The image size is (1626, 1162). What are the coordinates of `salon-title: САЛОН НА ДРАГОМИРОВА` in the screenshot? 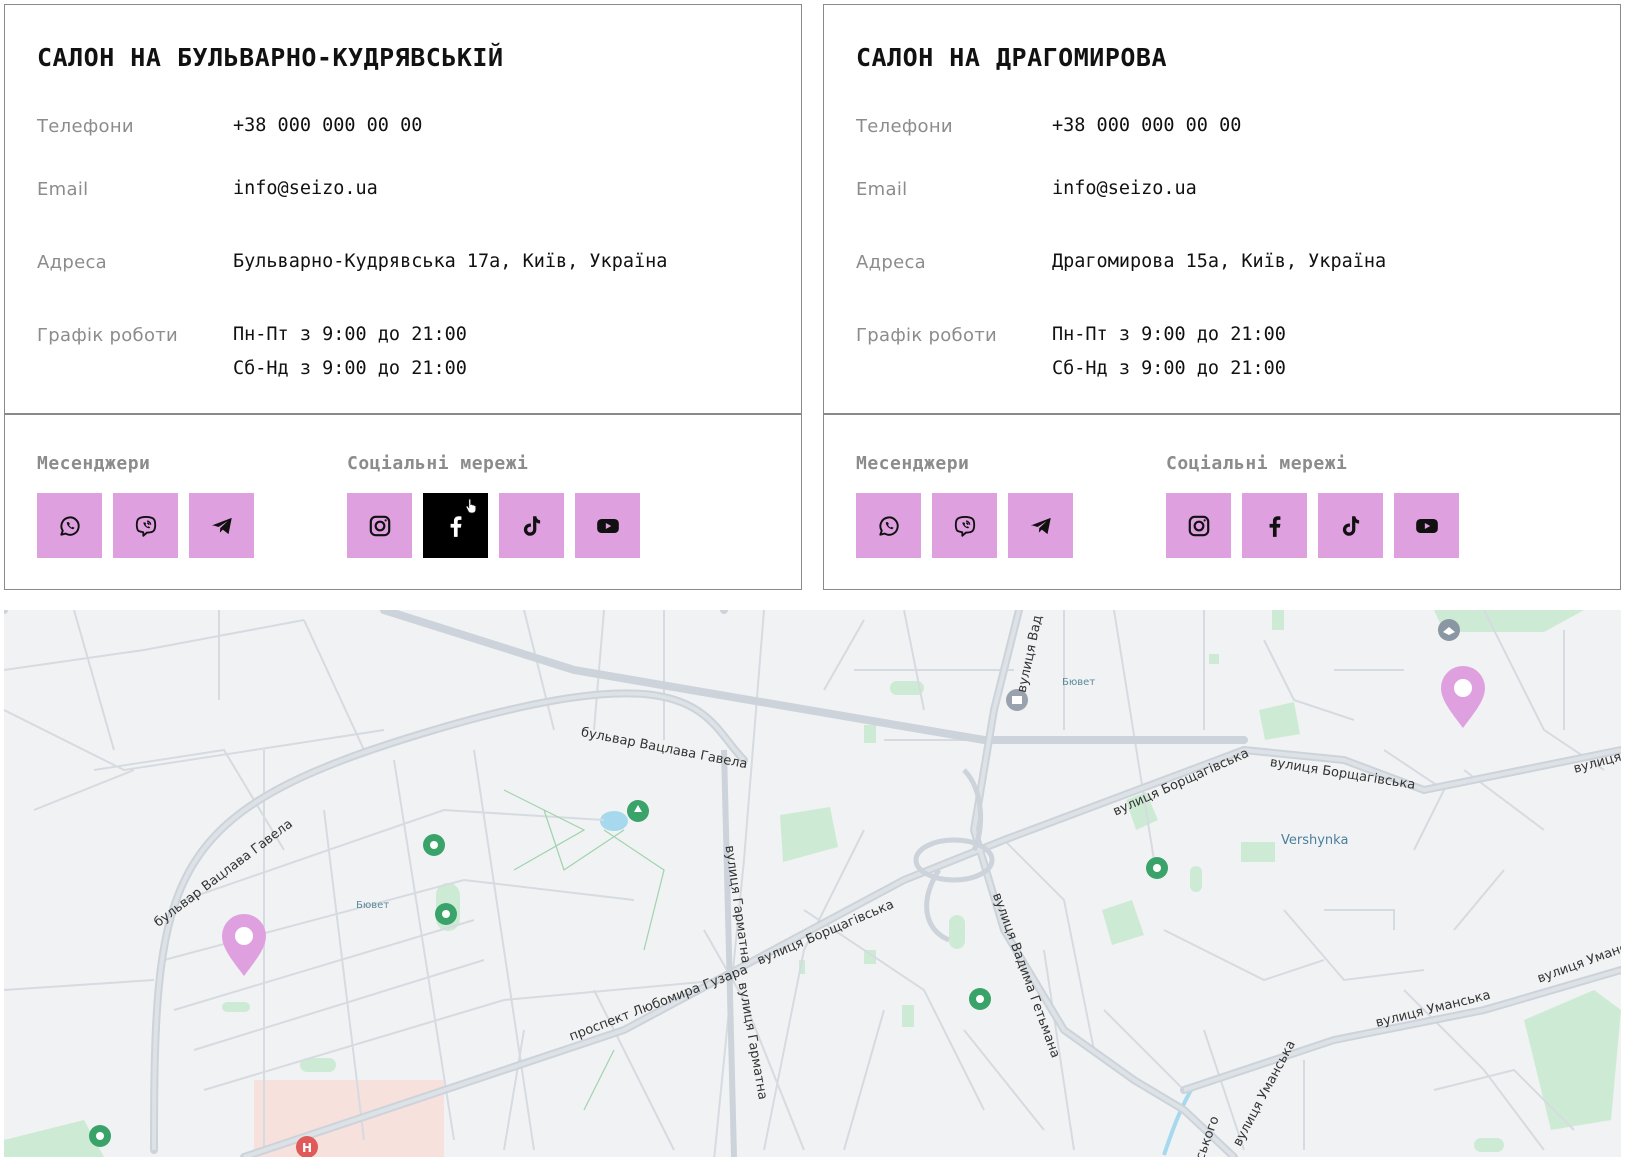 It's located at (1012, 57).